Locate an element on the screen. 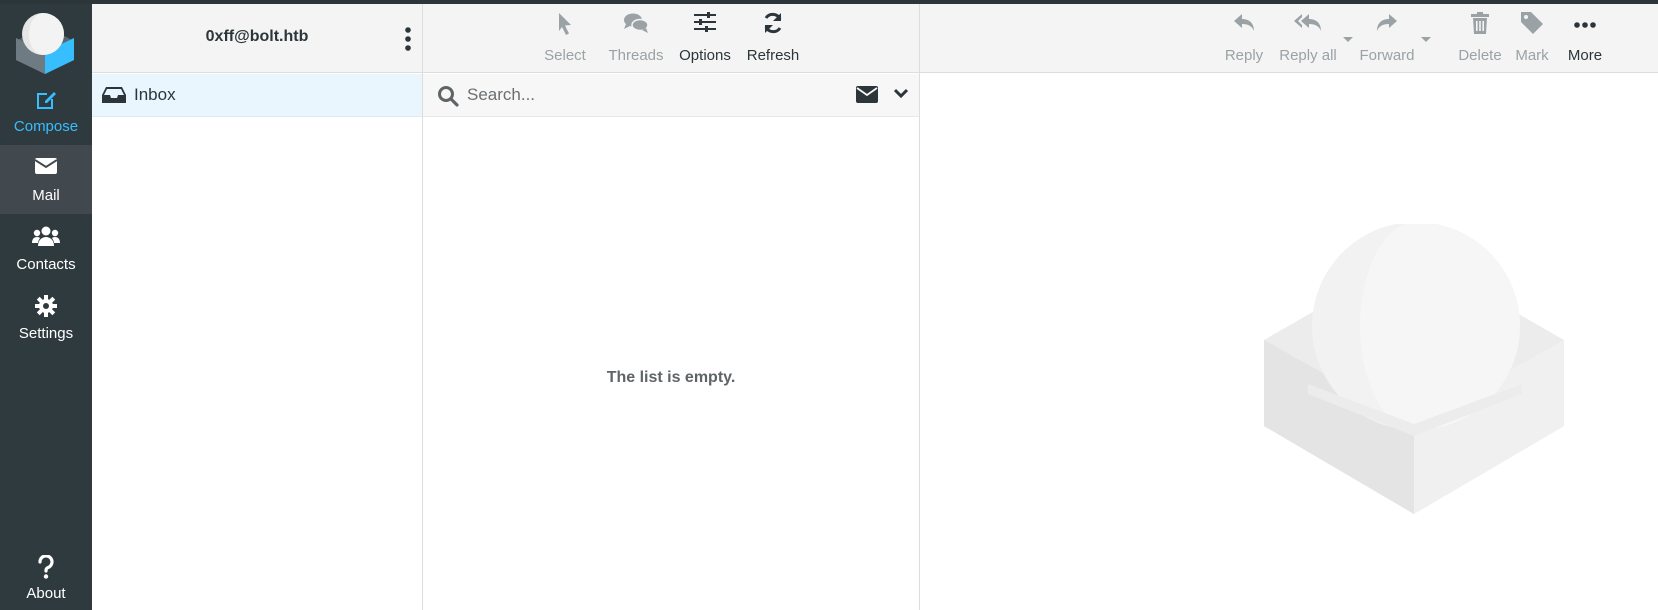 This screenshot has height=610, width=1658. reply-label: Reply is located at coordinates (1244, 55).